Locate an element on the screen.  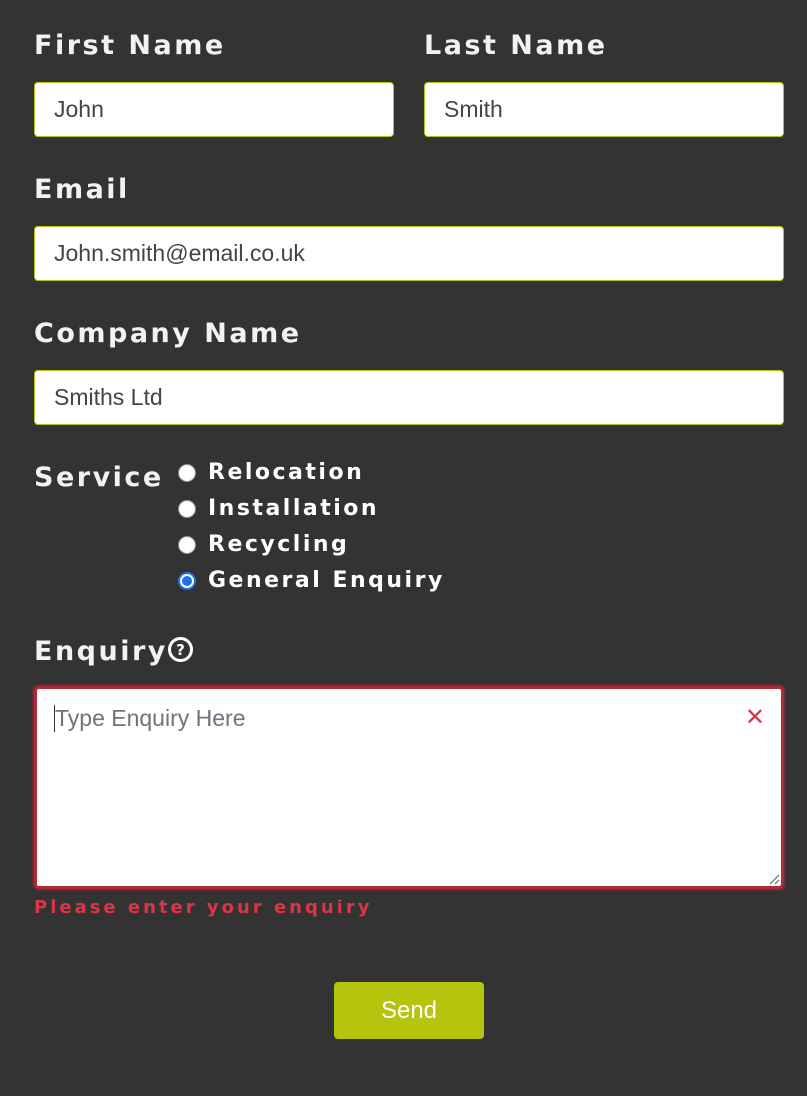
last-name-label: Last Name is located at coordinates (516, 45).